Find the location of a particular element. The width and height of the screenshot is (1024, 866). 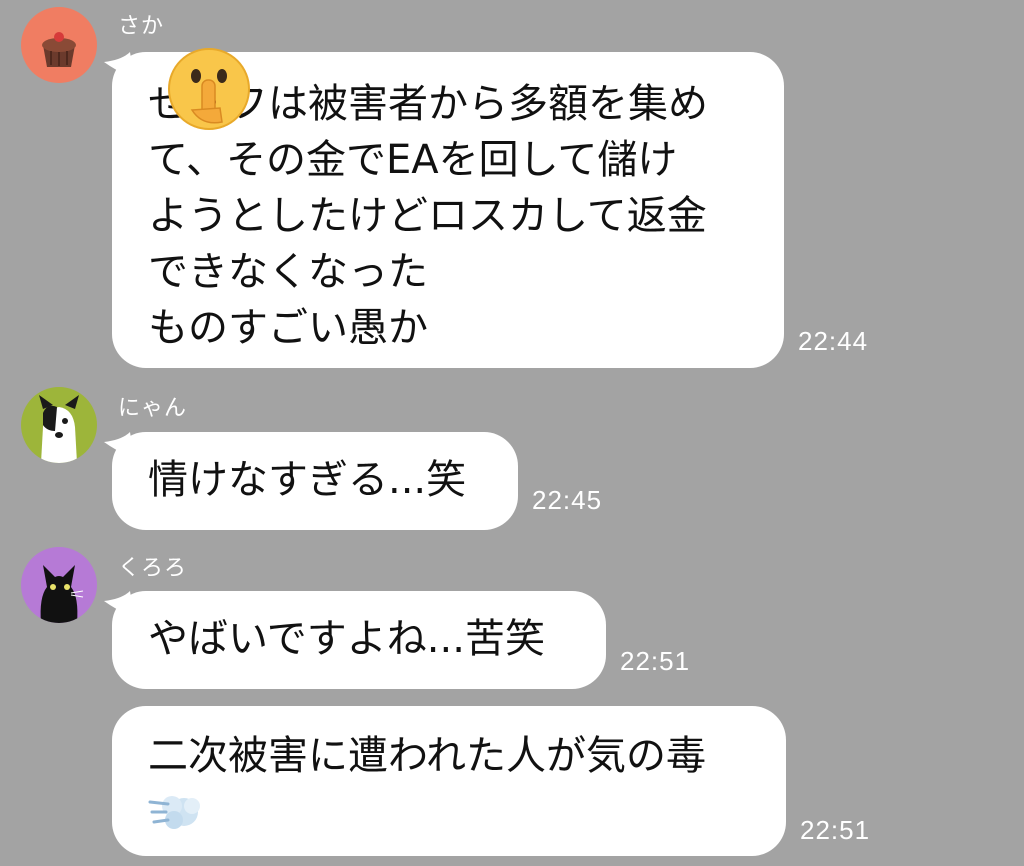

avatar-nyan is located at coordinates (59, 425).